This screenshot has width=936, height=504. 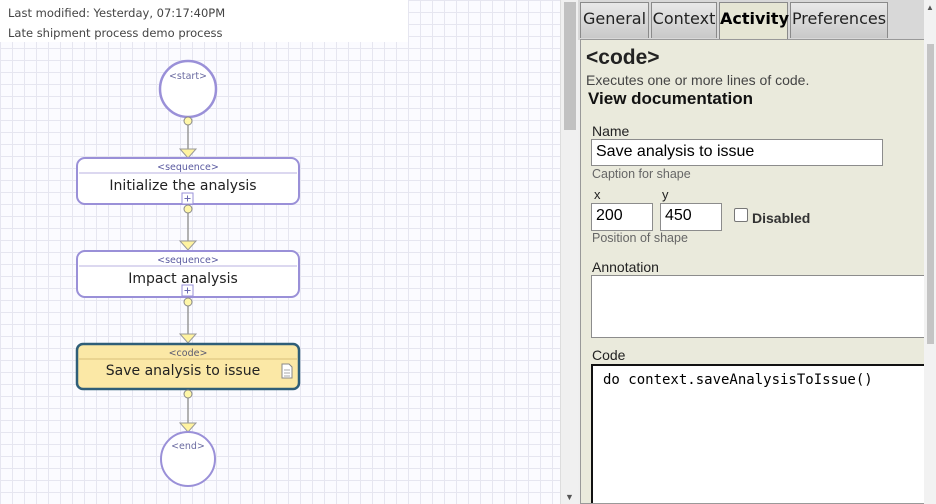 What do you see at coordinates (761, 306) in the screenshot?
I see `annotation-field` at bounding box center [761, 306].